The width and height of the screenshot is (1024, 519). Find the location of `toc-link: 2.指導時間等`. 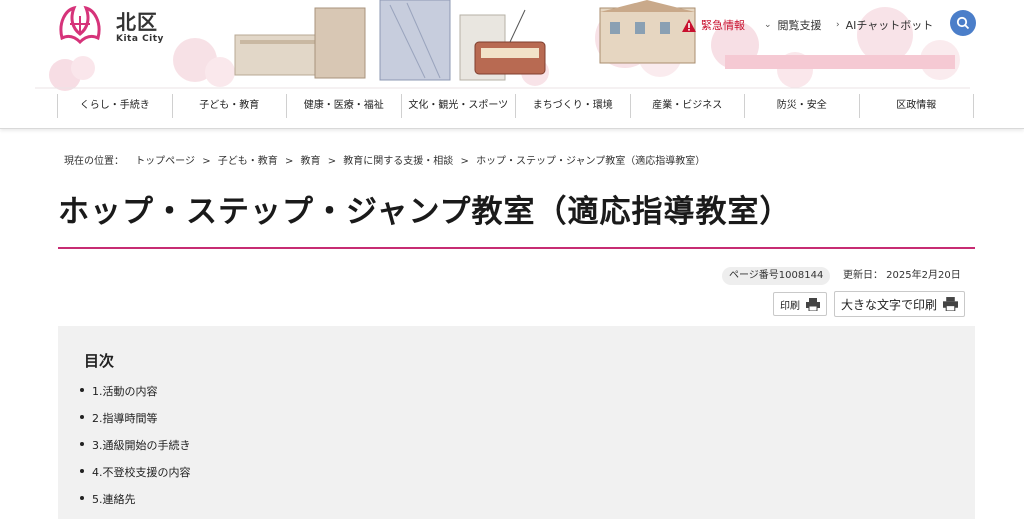

toc-link: 2.指導時間等 is located at coordinates (125, 418).